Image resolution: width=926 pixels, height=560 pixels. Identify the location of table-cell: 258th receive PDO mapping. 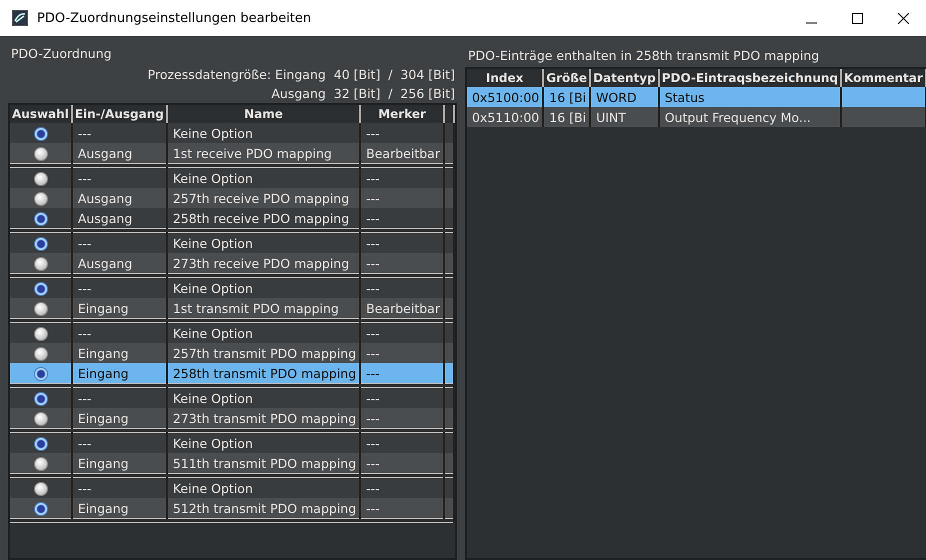
(263, 218).